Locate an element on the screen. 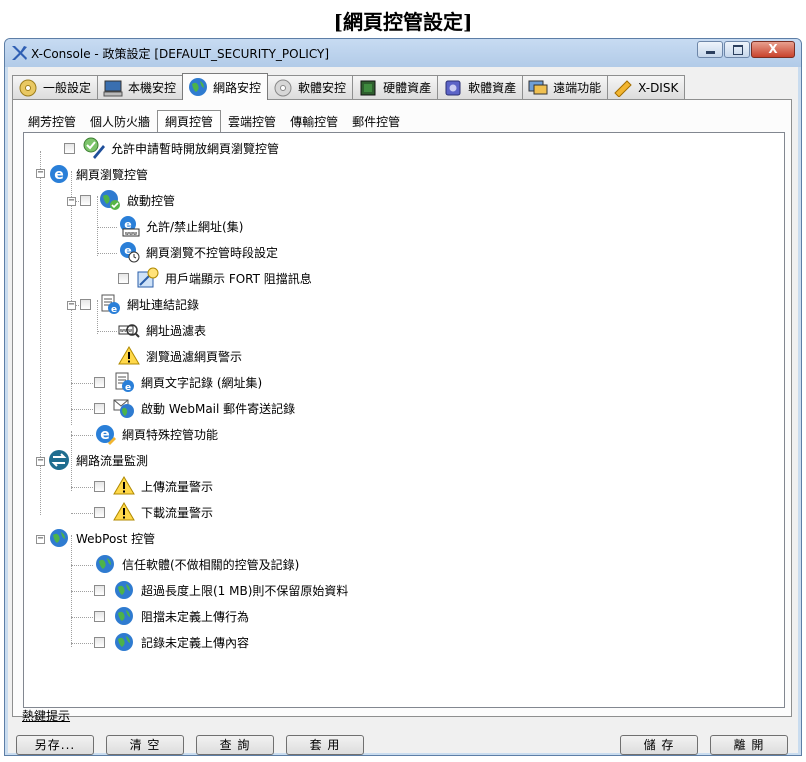 The width and height of the screenshot is (806, 762). webmail-icon is located at coordinates (123, 408).